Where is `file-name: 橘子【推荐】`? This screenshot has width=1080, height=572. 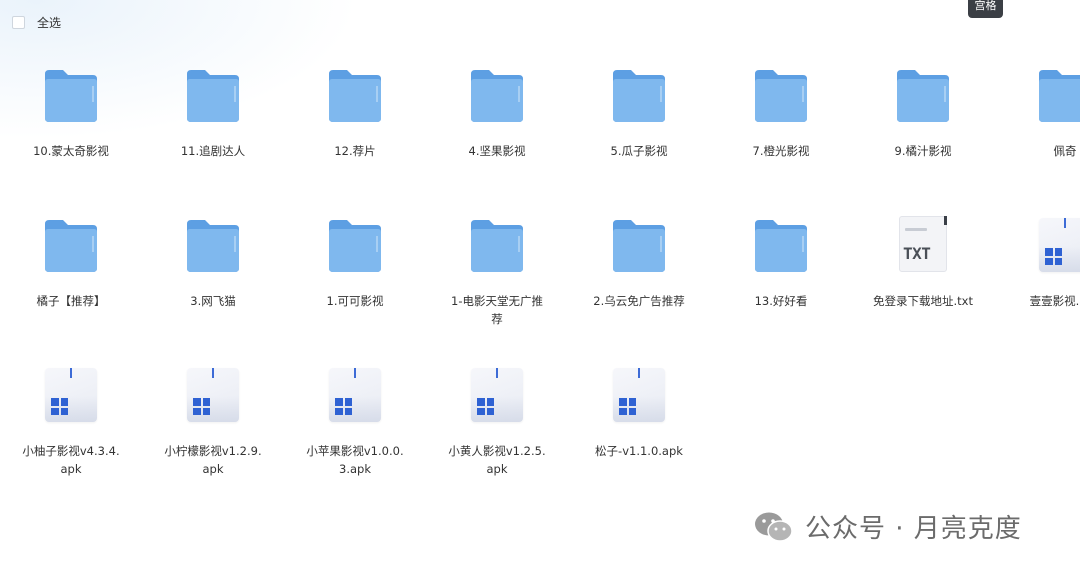 file-name: 橘子【推荐】 is located at coordinates (71, 301).